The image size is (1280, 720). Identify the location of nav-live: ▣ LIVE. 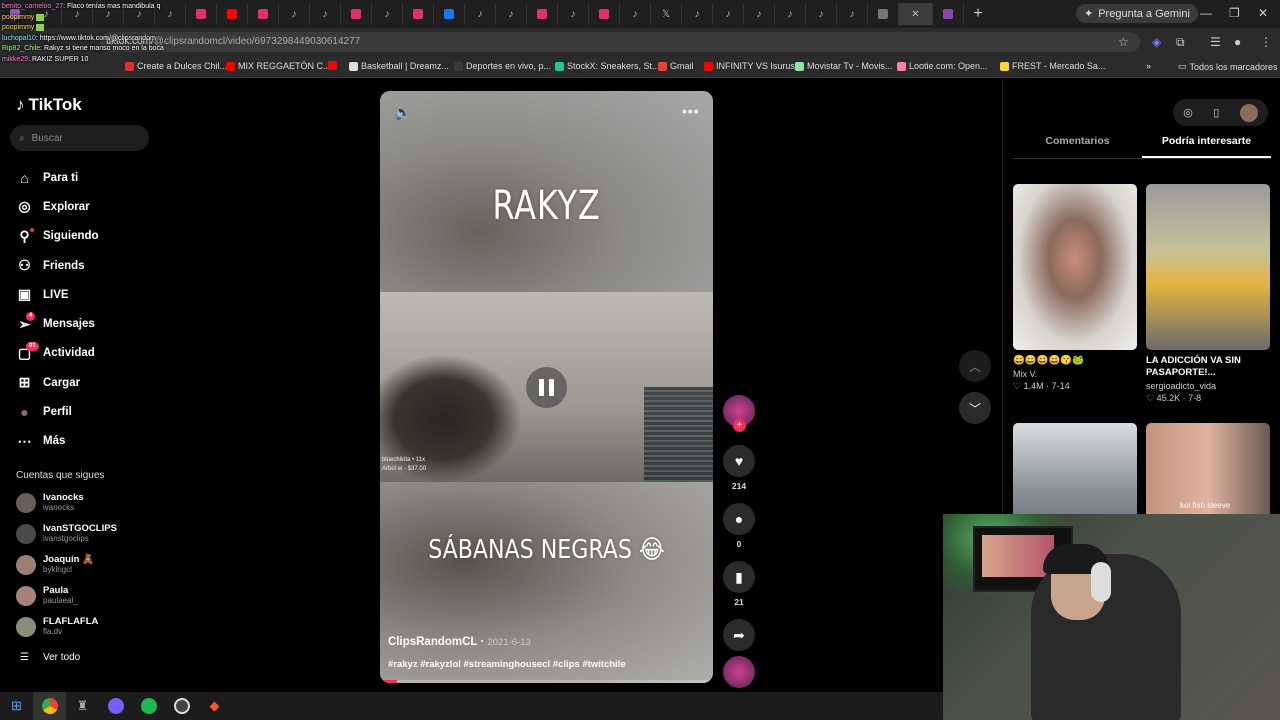
(91, 294).